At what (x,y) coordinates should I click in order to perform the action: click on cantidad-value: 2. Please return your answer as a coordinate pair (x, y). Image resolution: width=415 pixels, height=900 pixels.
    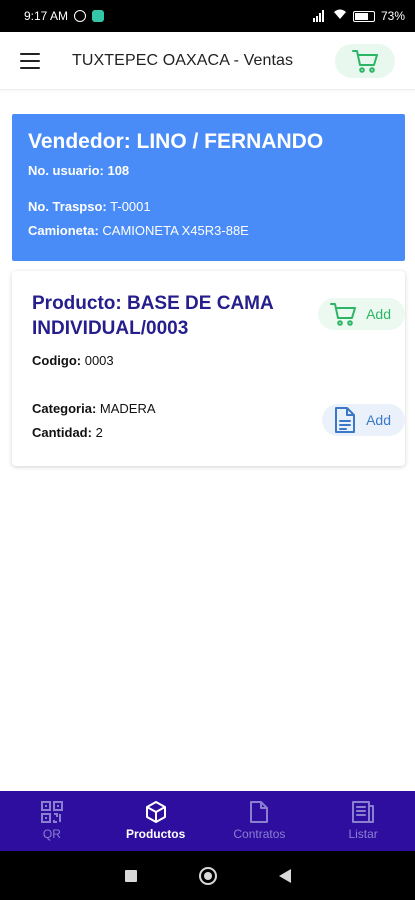
    Looking at the image, I should click on (99, 432).